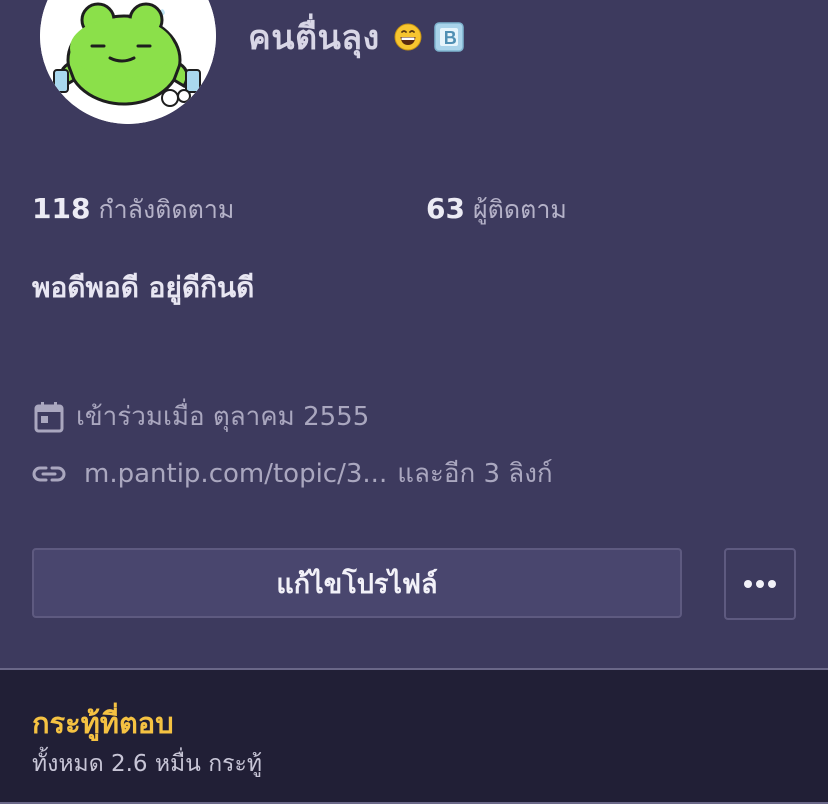  Describe the element at coordinates (357, 583) in the screenshot. I see `edit-profile-button: แก้ไขโปรไฟล์` at that location.